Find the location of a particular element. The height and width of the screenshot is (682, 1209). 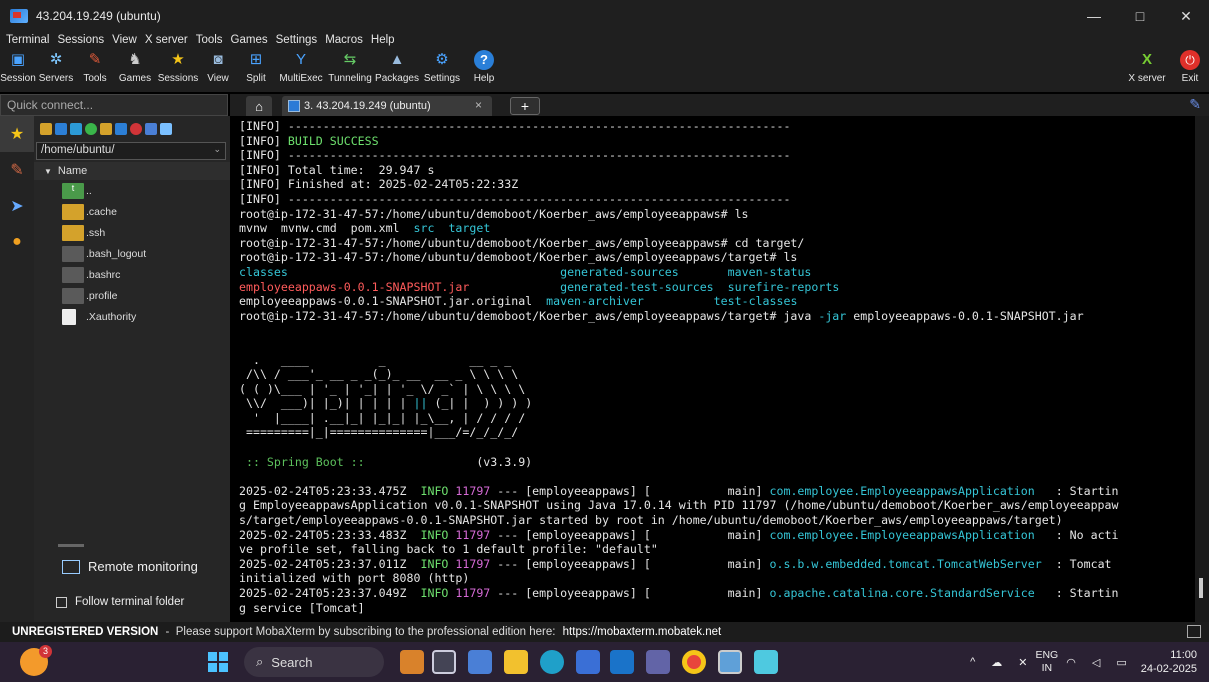

close-tab-icon: × is located at coordinates (478, 105).